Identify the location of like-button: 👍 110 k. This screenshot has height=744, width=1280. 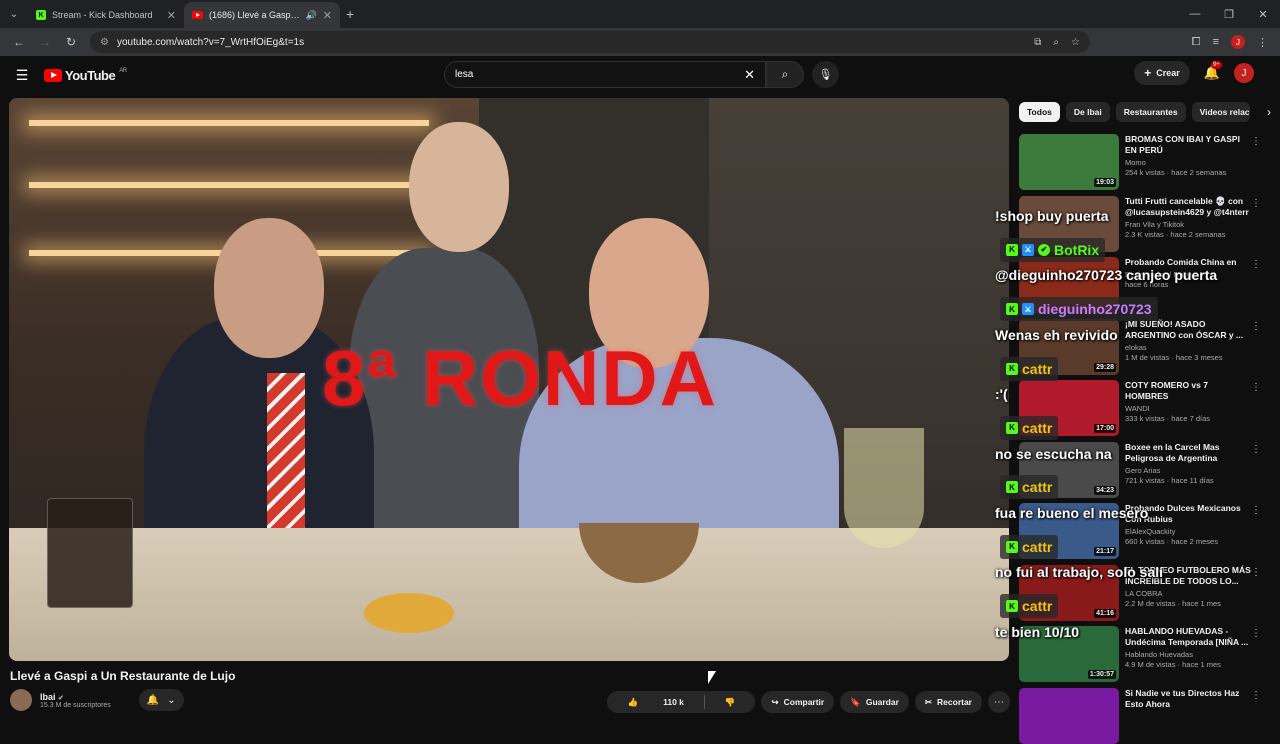
(655, 702).